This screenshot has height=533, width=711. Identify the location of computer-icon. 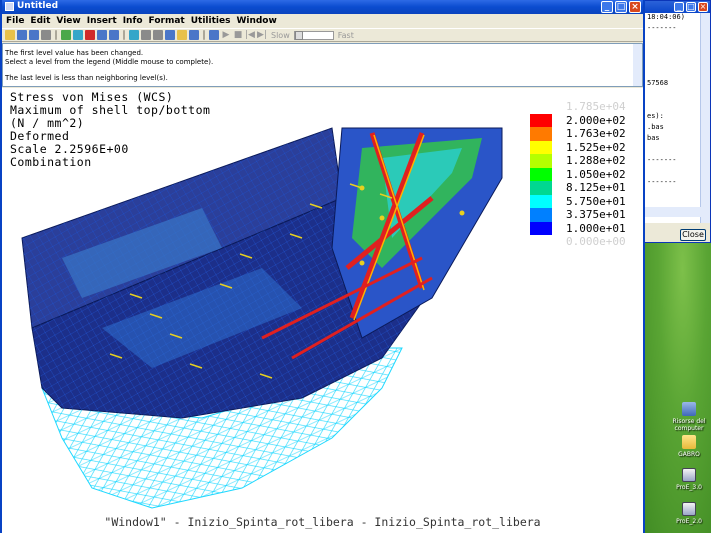
(689, 409).